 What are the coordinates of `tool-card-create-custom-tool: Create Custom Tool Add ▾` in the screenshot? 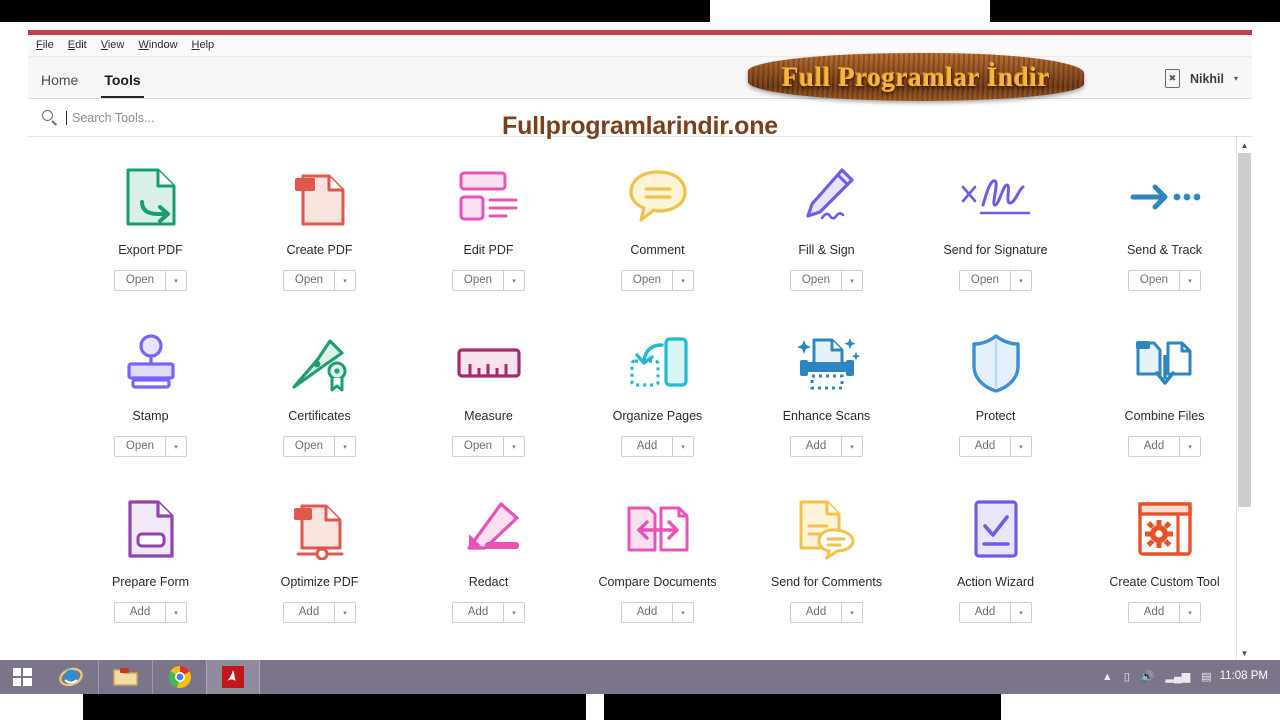 It's located at (1164, 558).